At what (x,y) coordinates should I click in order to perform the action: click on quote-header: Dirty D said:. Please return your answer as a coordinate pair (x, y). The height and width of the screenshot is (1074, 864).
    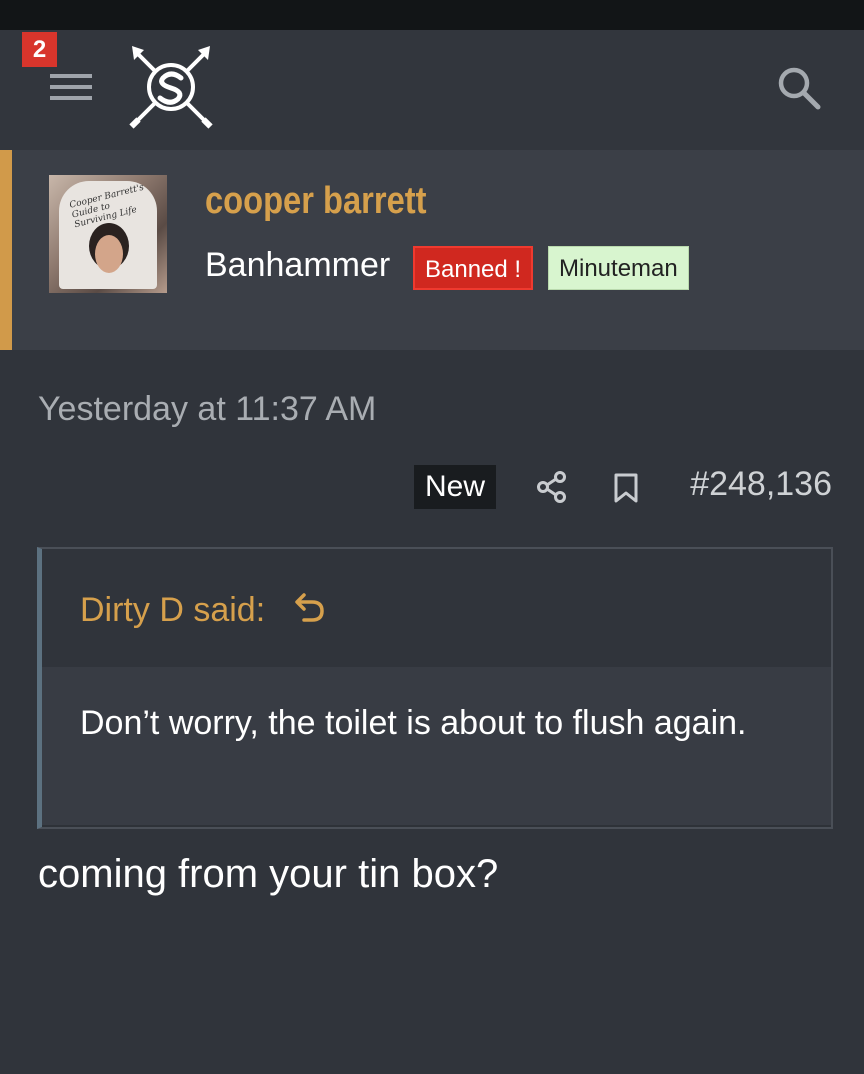
    Looking at the image, I should click on (436, 608).